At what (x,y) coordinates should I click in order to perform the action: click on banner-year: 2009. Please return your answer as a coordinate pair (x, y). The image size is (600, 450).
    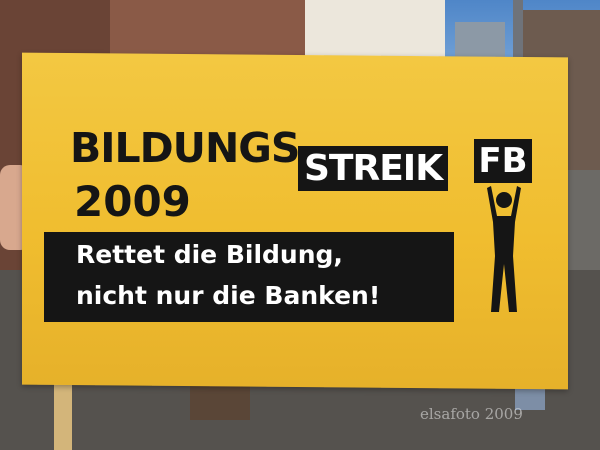
    Looking at the image, I should click on (132, 201).